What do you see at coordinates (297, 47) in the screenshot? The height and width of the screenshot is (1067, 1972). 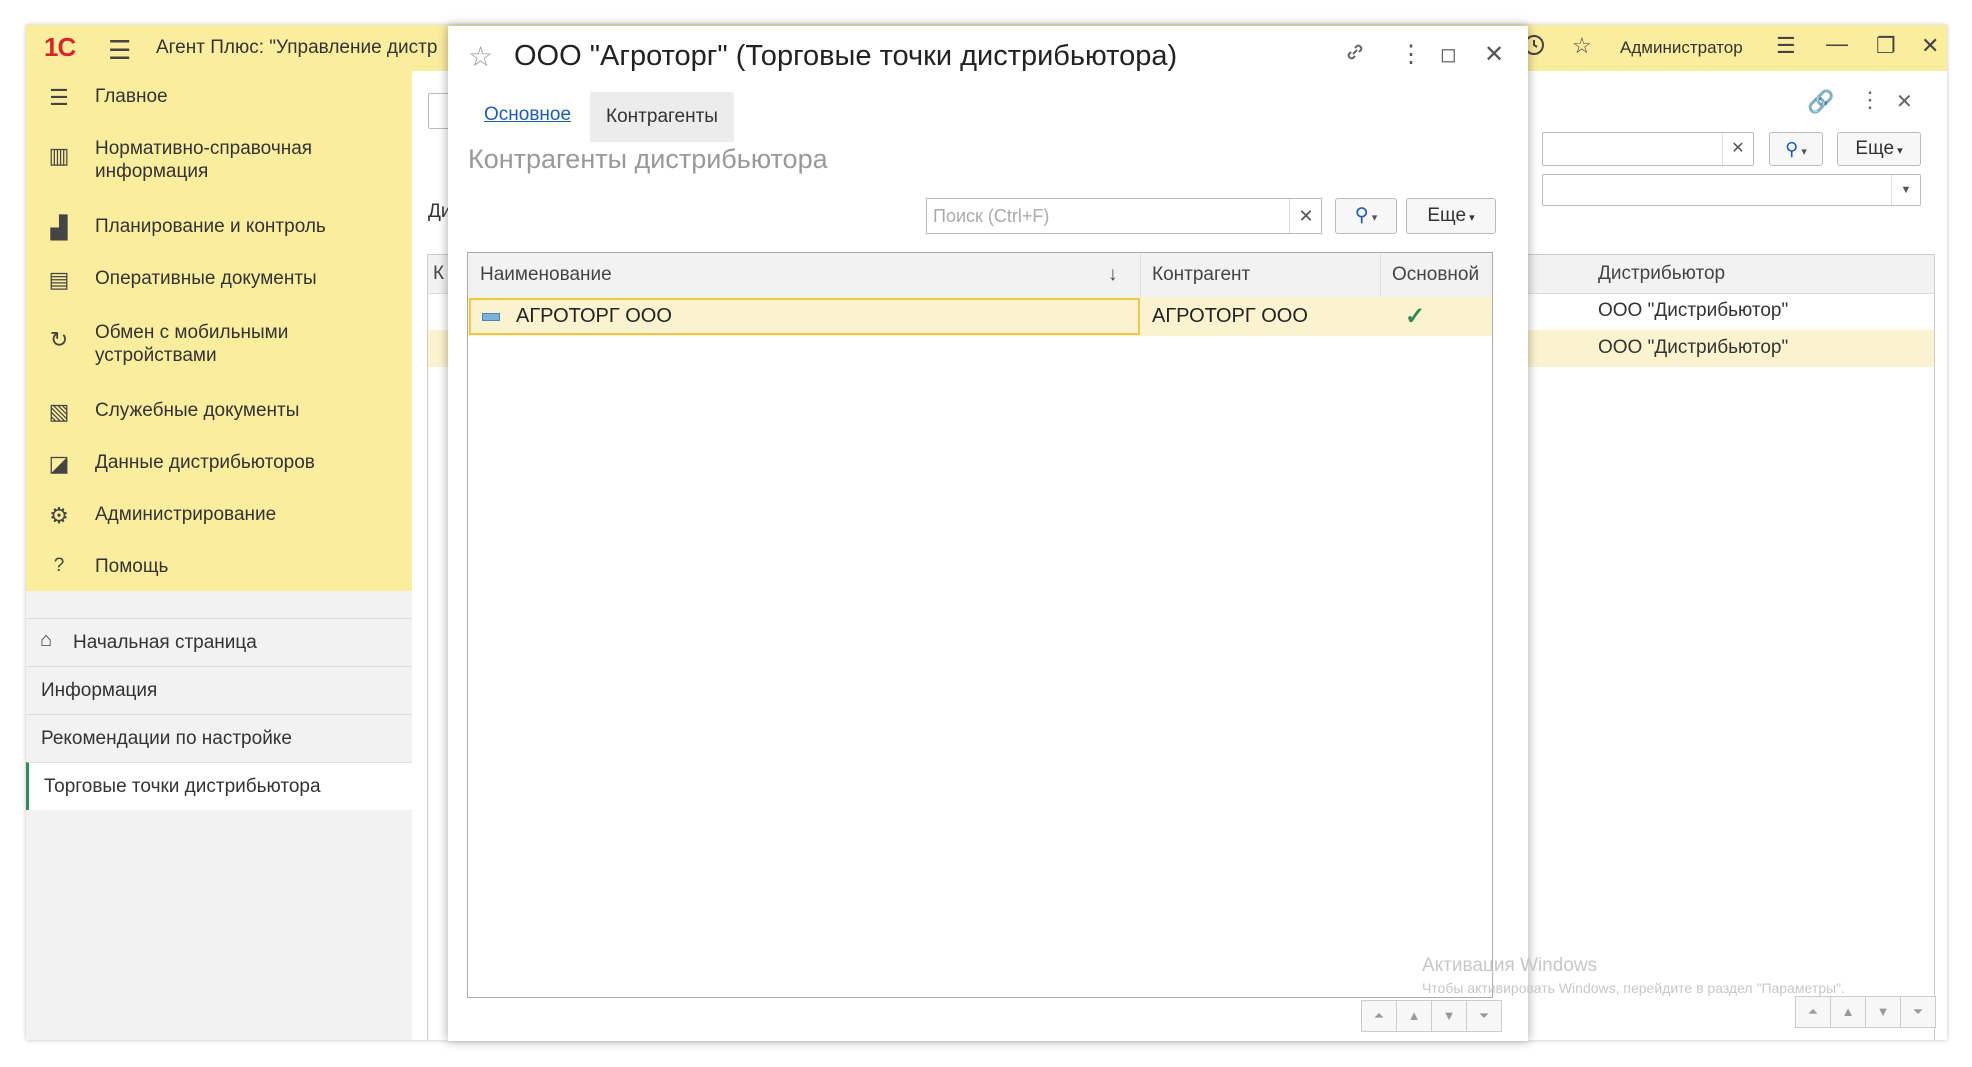 I see `app-title: Агент Плюс: "Управление дистр` at bounding box center [297, 47].